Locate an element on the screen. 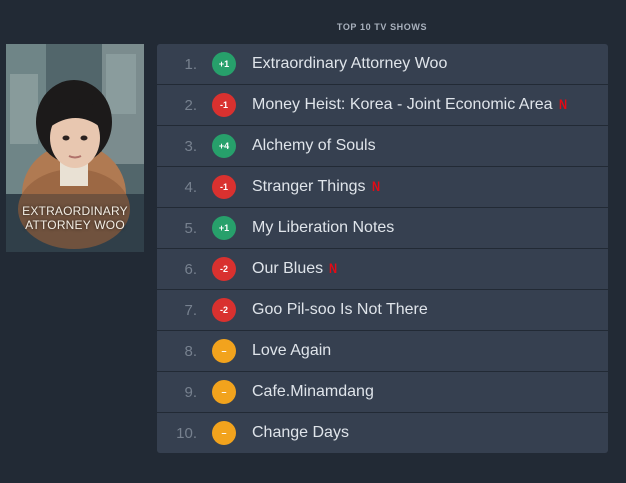 The width and height of the screenshot is (626, 483). show-title: Love AgainN is located at coordinates (291, 351).